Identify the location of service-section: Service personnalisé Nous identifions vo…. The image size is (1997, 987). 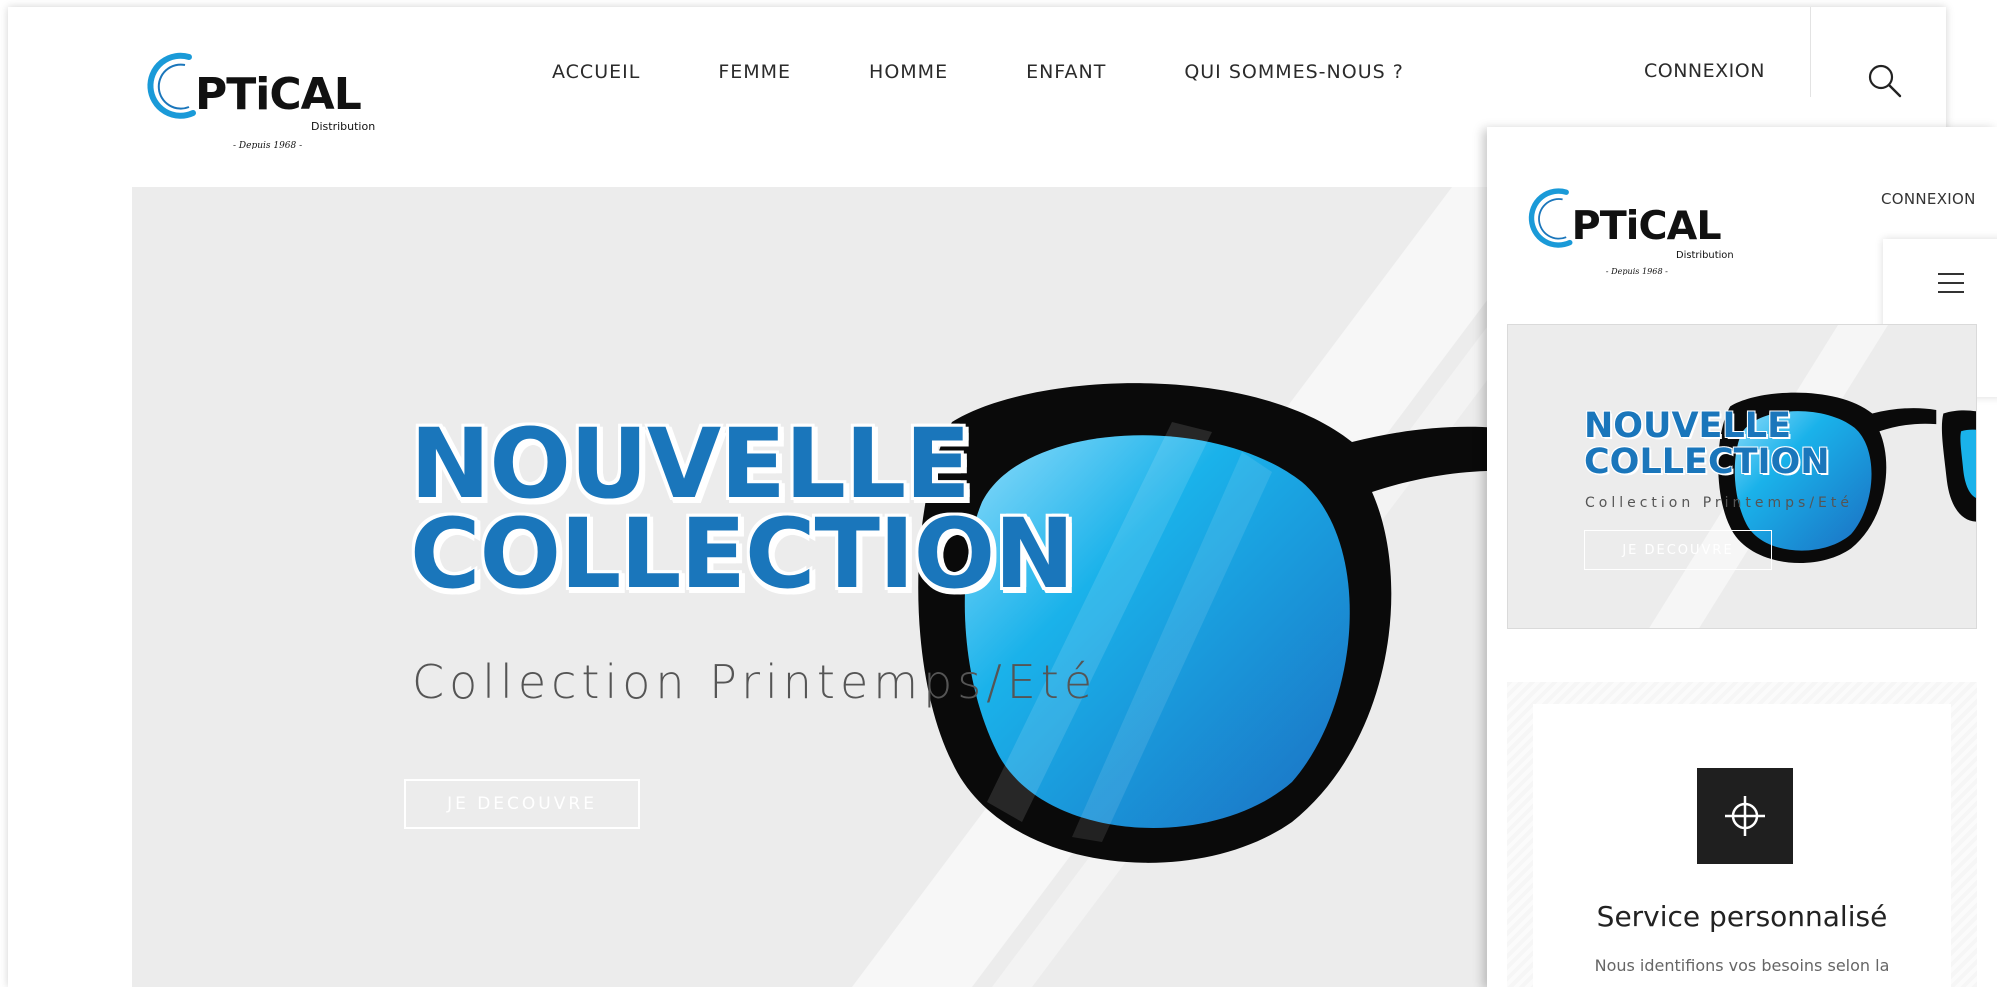
(1742, 834).